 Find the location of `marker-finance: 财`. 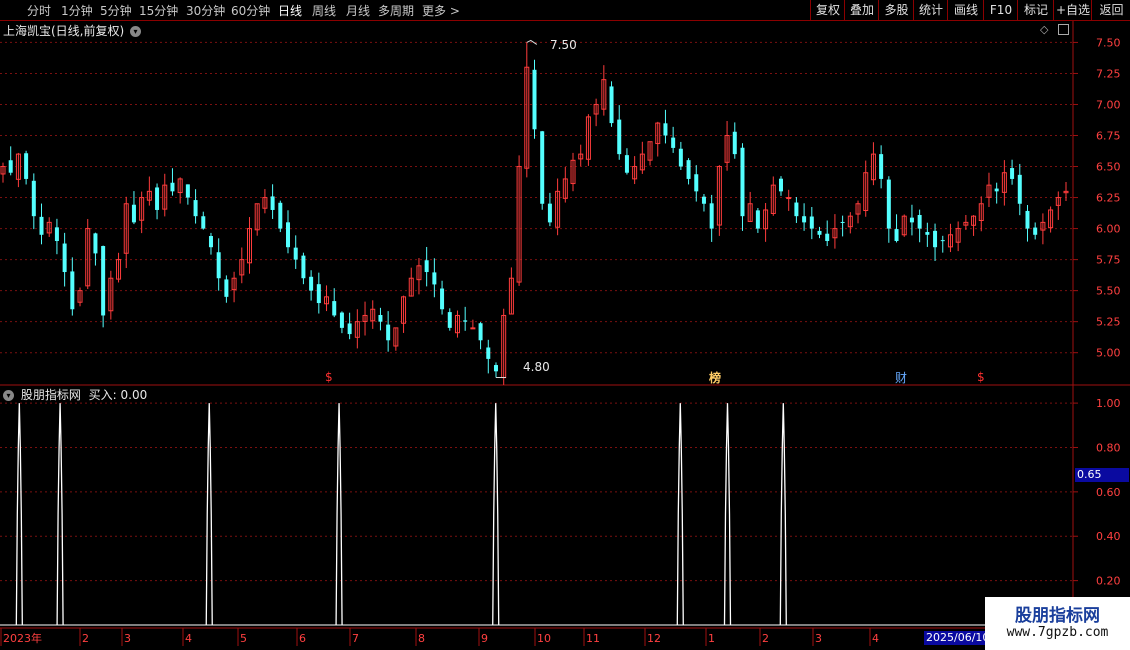

marker-finance: 财 is located at coordinates (901, 377).